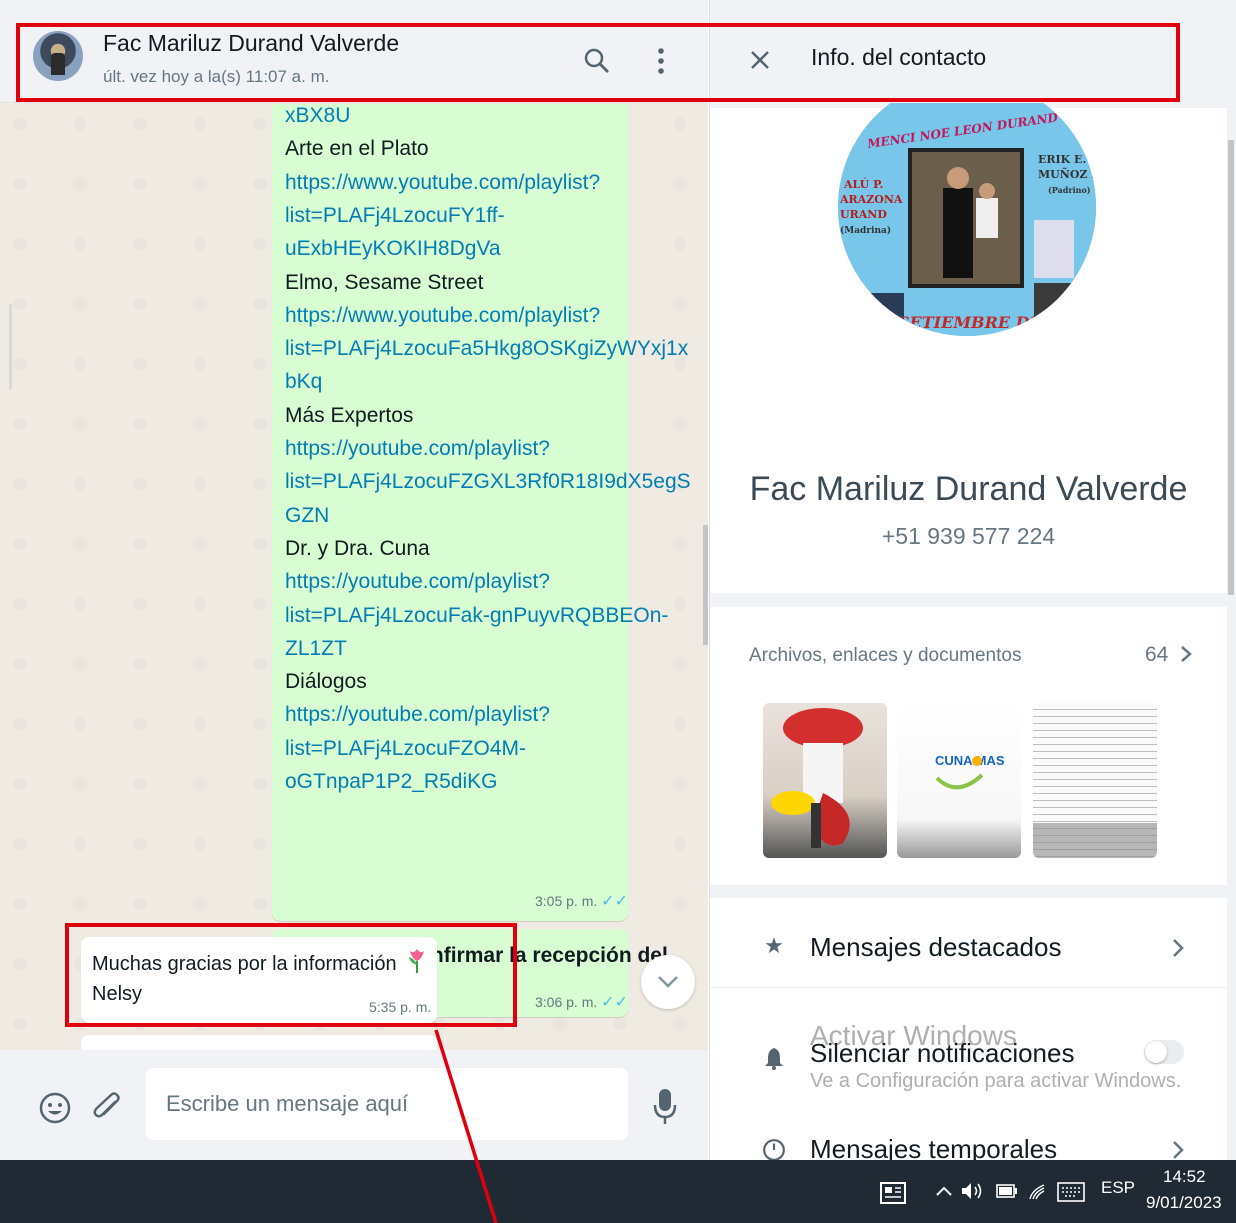  I want to click on scroll-to-bottom-button, so click(668, 982).